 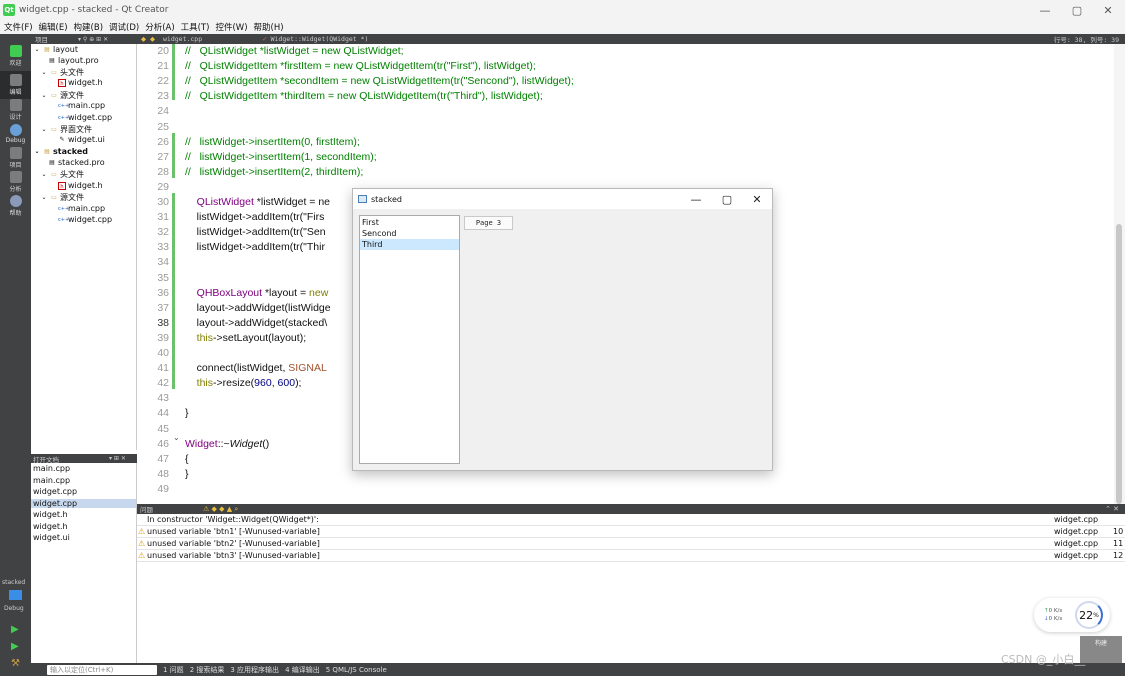 I want to click on changed-lines-marker, so click(x=173, y=291).